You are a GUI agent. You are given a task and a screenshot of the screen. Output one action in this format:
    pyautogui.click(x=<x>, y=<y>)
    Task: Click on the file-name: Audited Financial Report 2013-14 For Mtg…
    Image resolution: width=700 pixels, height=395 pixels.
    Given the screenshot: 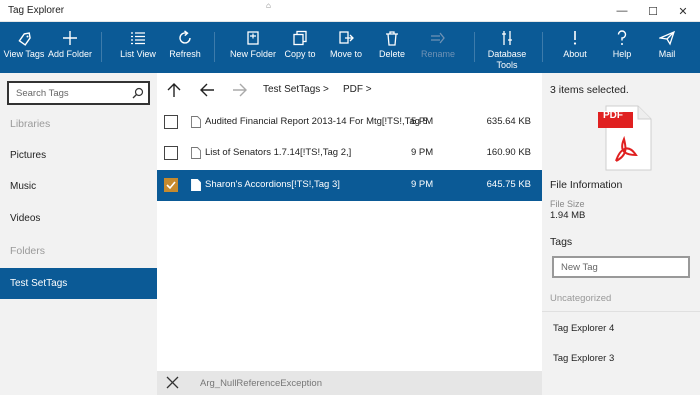 What is the action you would take?
    pyautogui.click(x=316, y=121)
    